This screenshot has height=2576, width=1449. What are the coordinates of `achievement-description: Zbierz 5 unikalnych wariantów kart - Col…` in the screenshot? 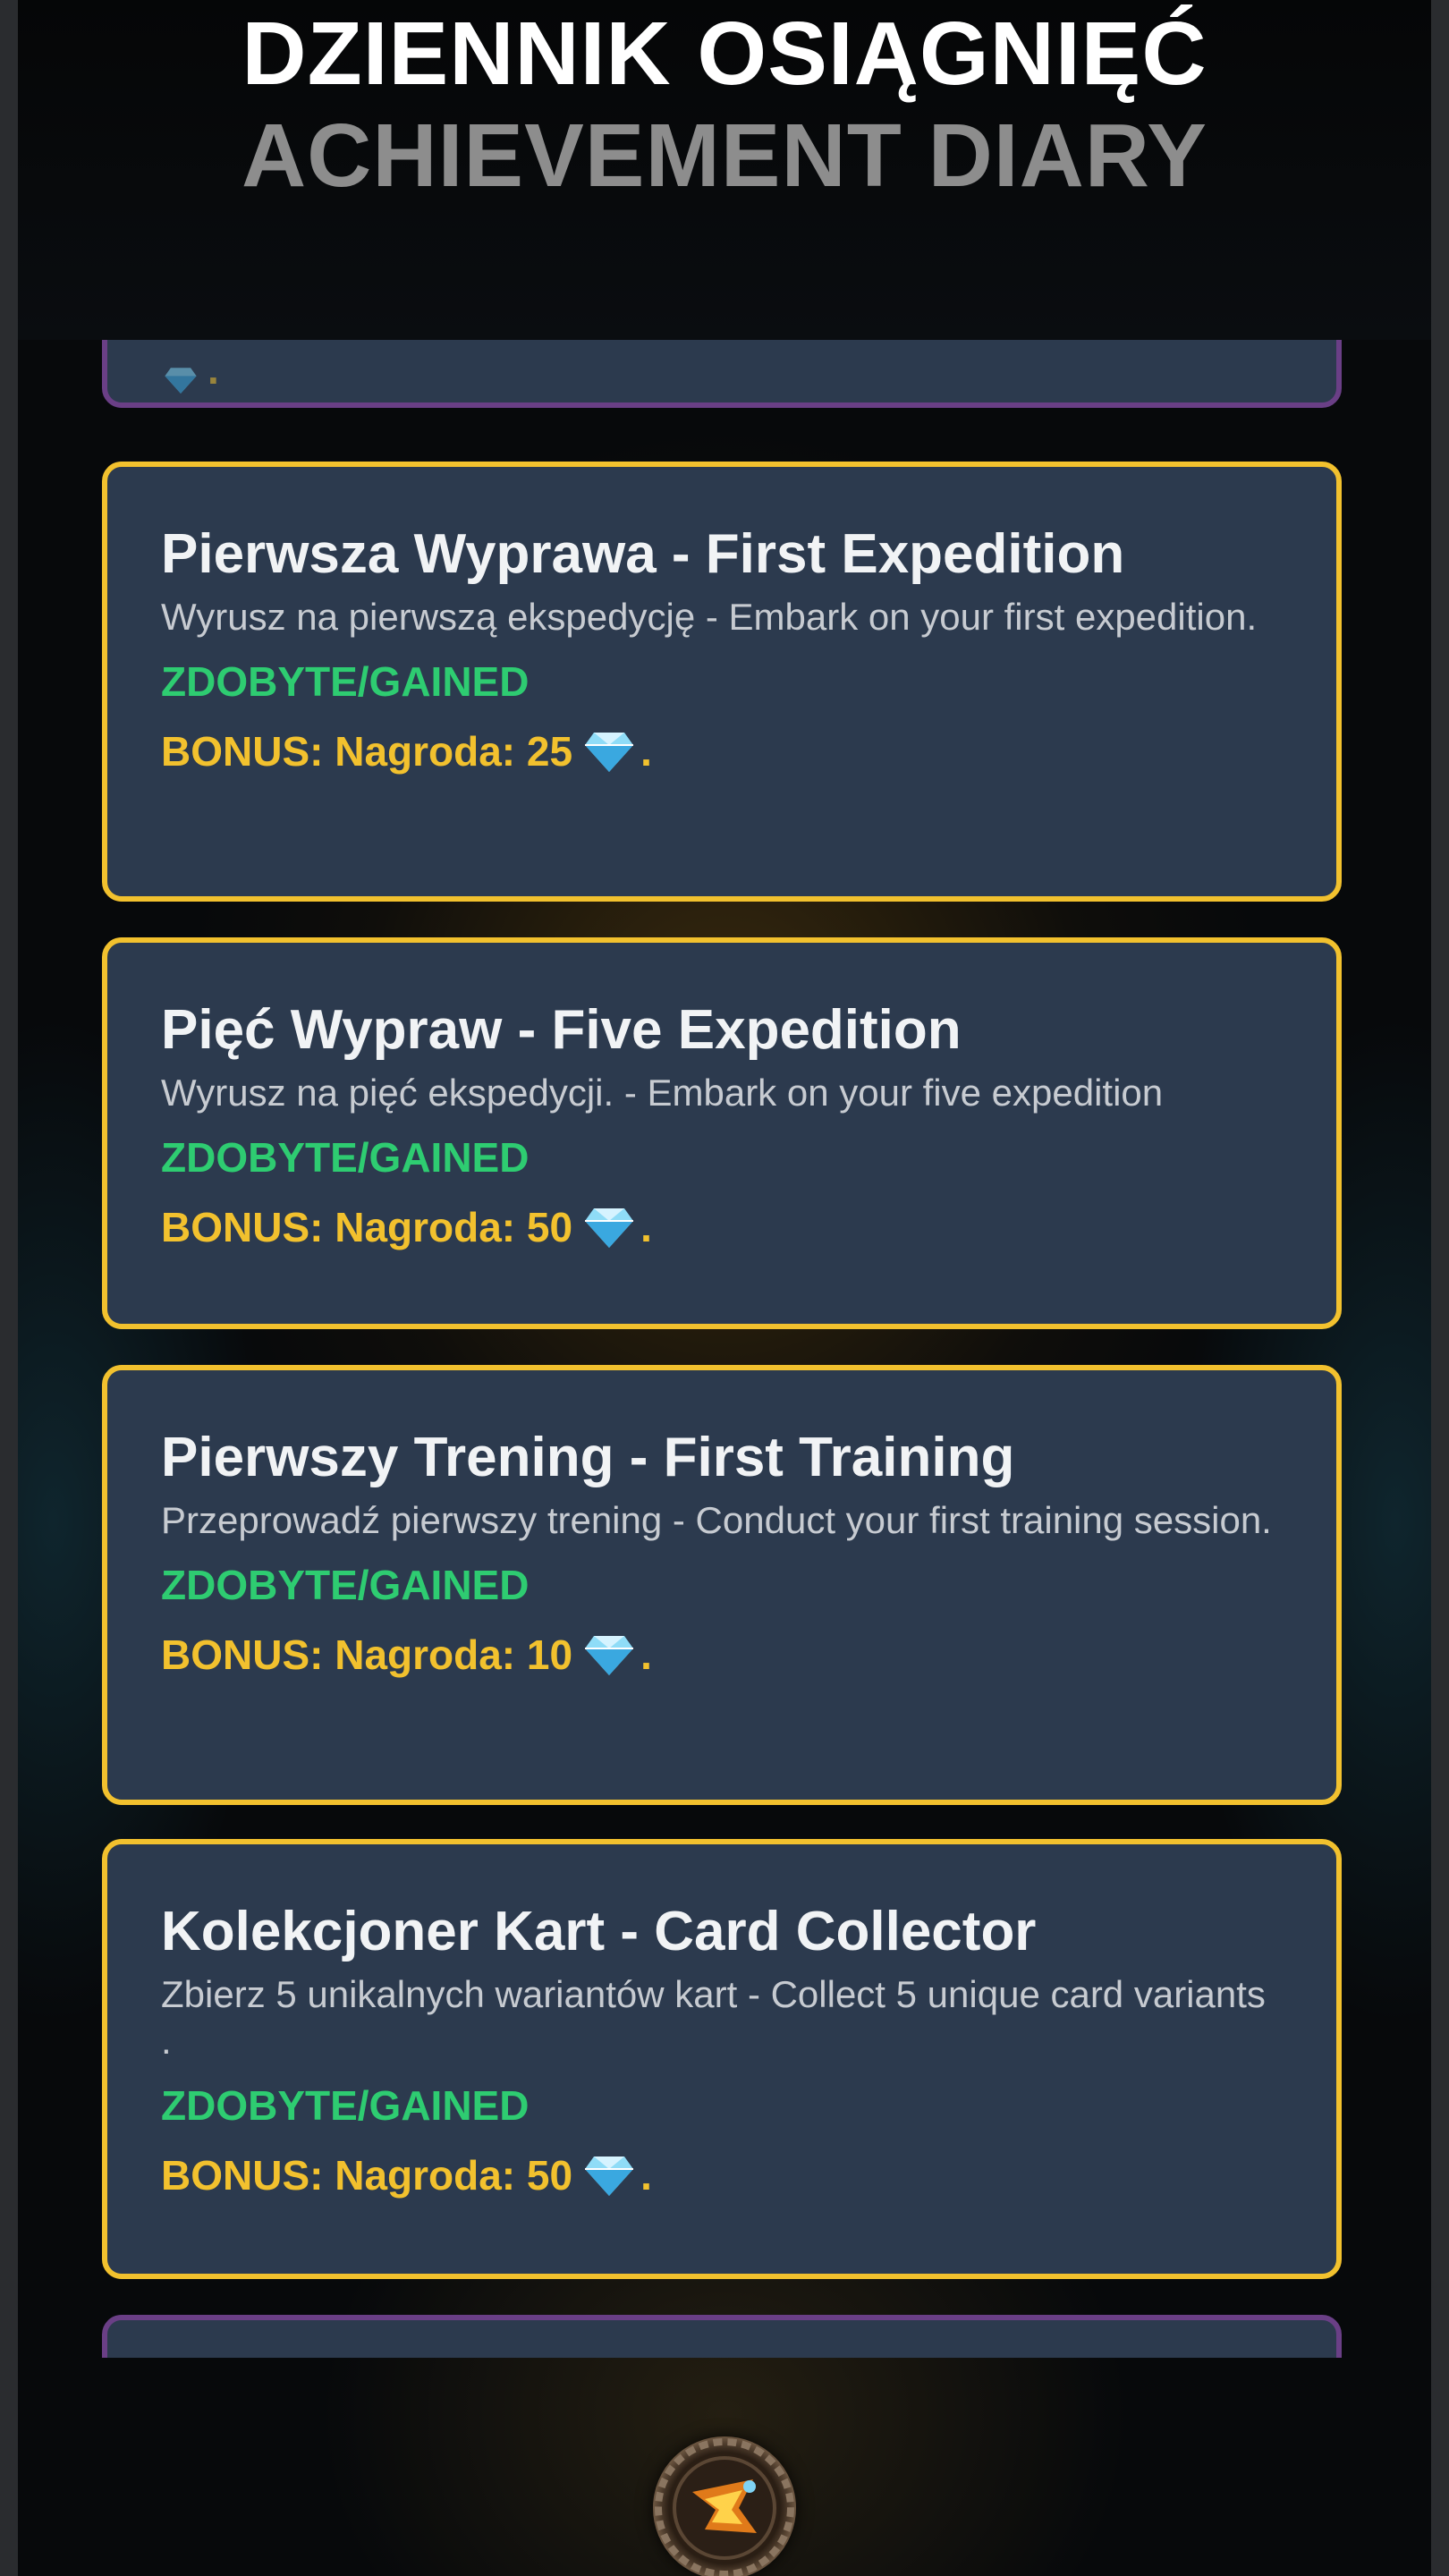 It's located at (713, 2017).